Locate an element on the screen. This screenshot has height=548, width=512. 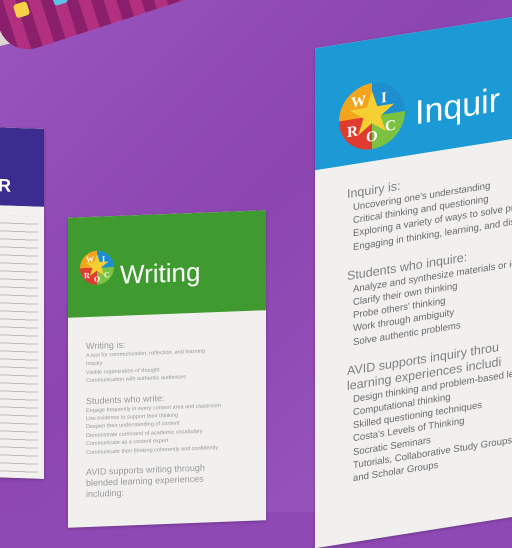
left-poster-header: R is located at coordinates (22, 167).